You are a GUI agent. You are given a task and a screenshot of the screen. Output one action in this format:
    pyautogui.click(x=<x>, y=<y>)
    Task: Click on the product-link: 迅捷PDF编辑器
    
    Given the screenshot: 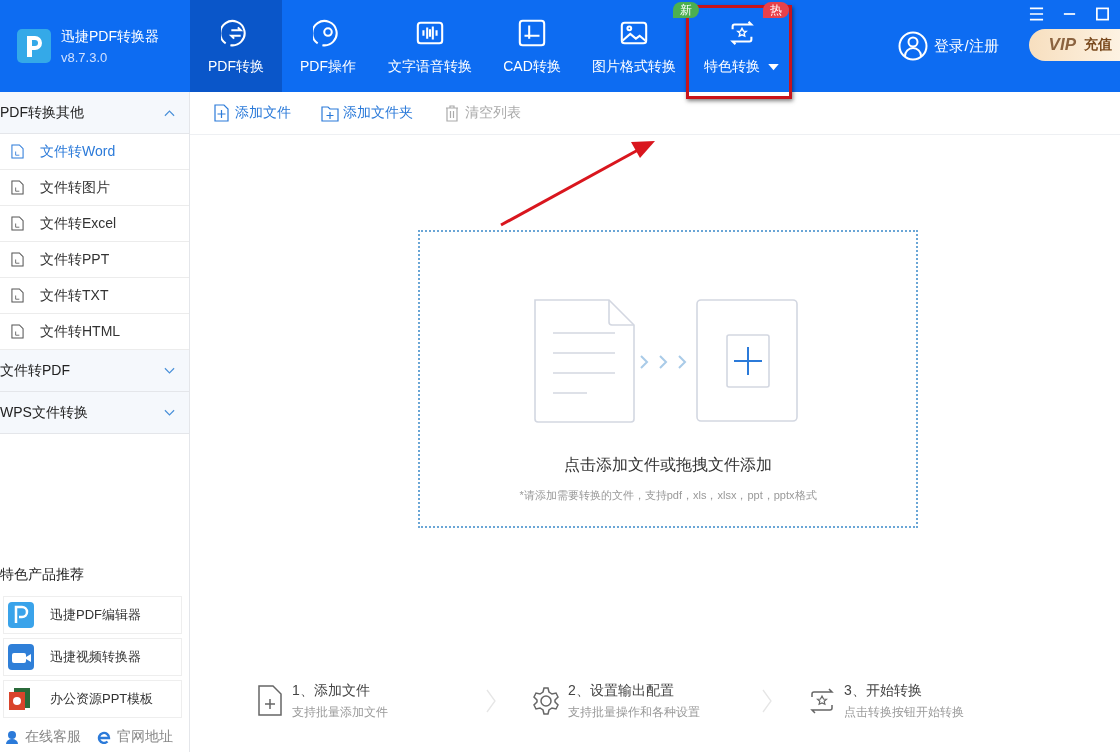 What is the action you would take?
    pyautogui.click(x=92, y=615)
    